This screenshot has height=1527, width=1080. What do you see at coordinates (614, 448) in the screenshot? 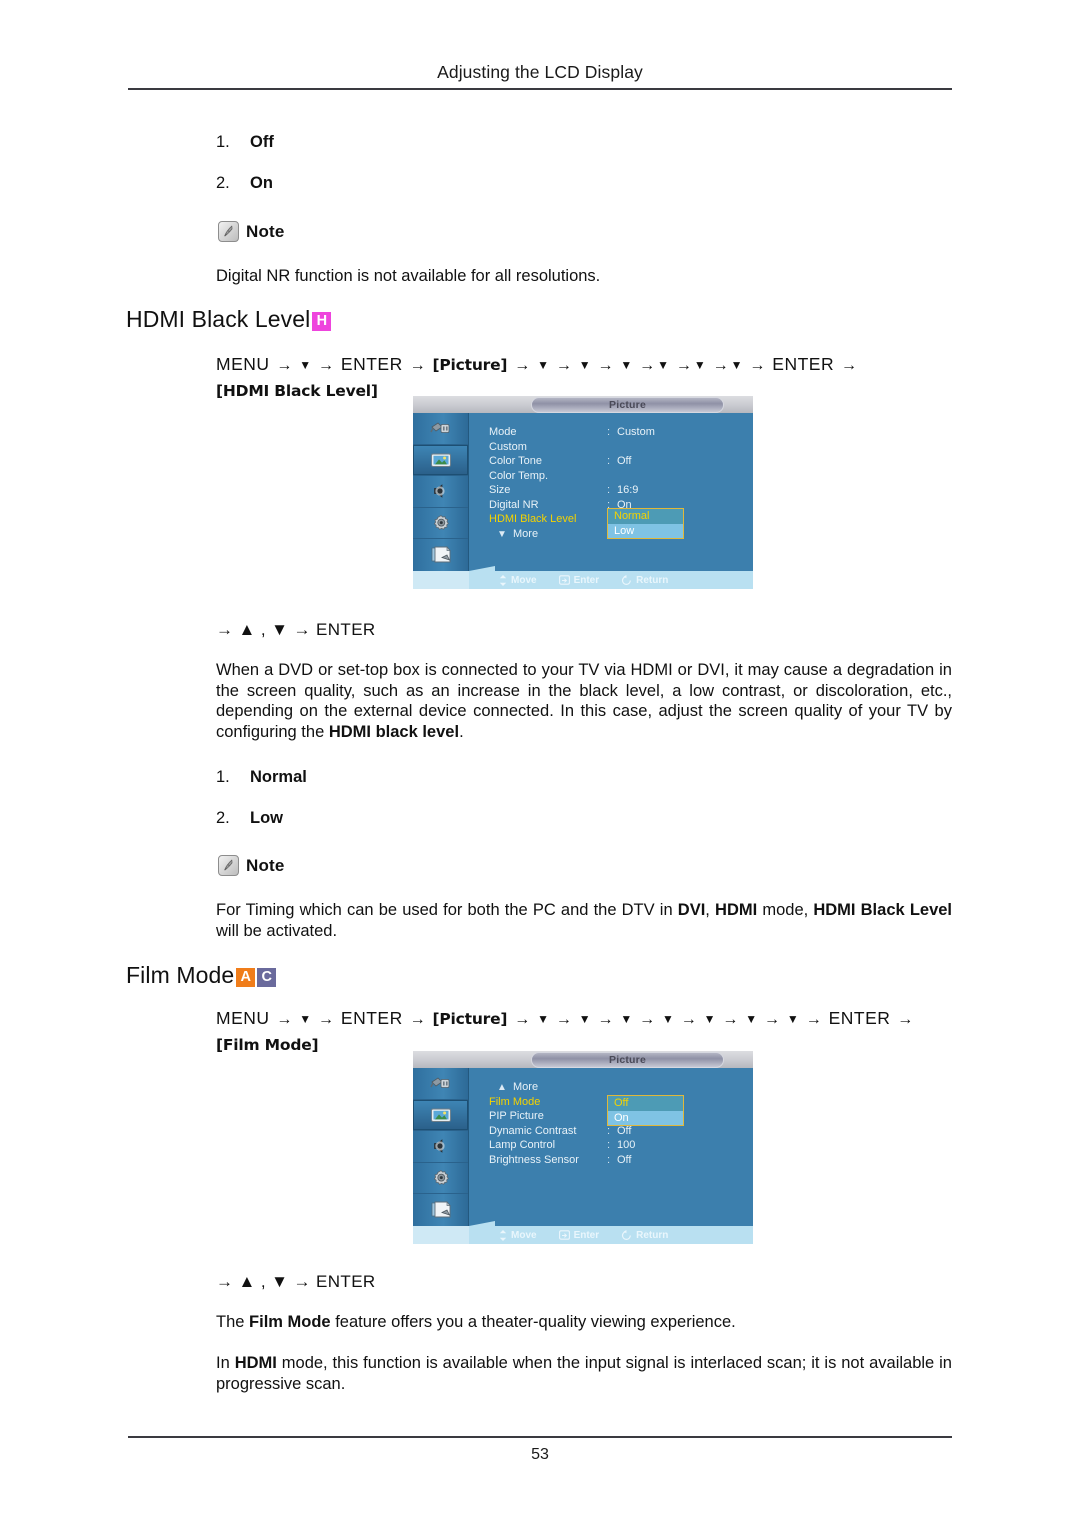
I see `osd-row: Custom` at bounding box center [614, 448].